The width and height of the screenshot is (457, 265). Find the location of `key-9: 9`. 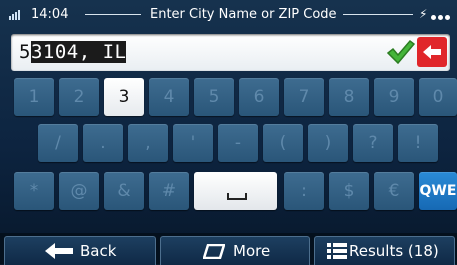

key-9: 9 is located at coordinates (394, 97).